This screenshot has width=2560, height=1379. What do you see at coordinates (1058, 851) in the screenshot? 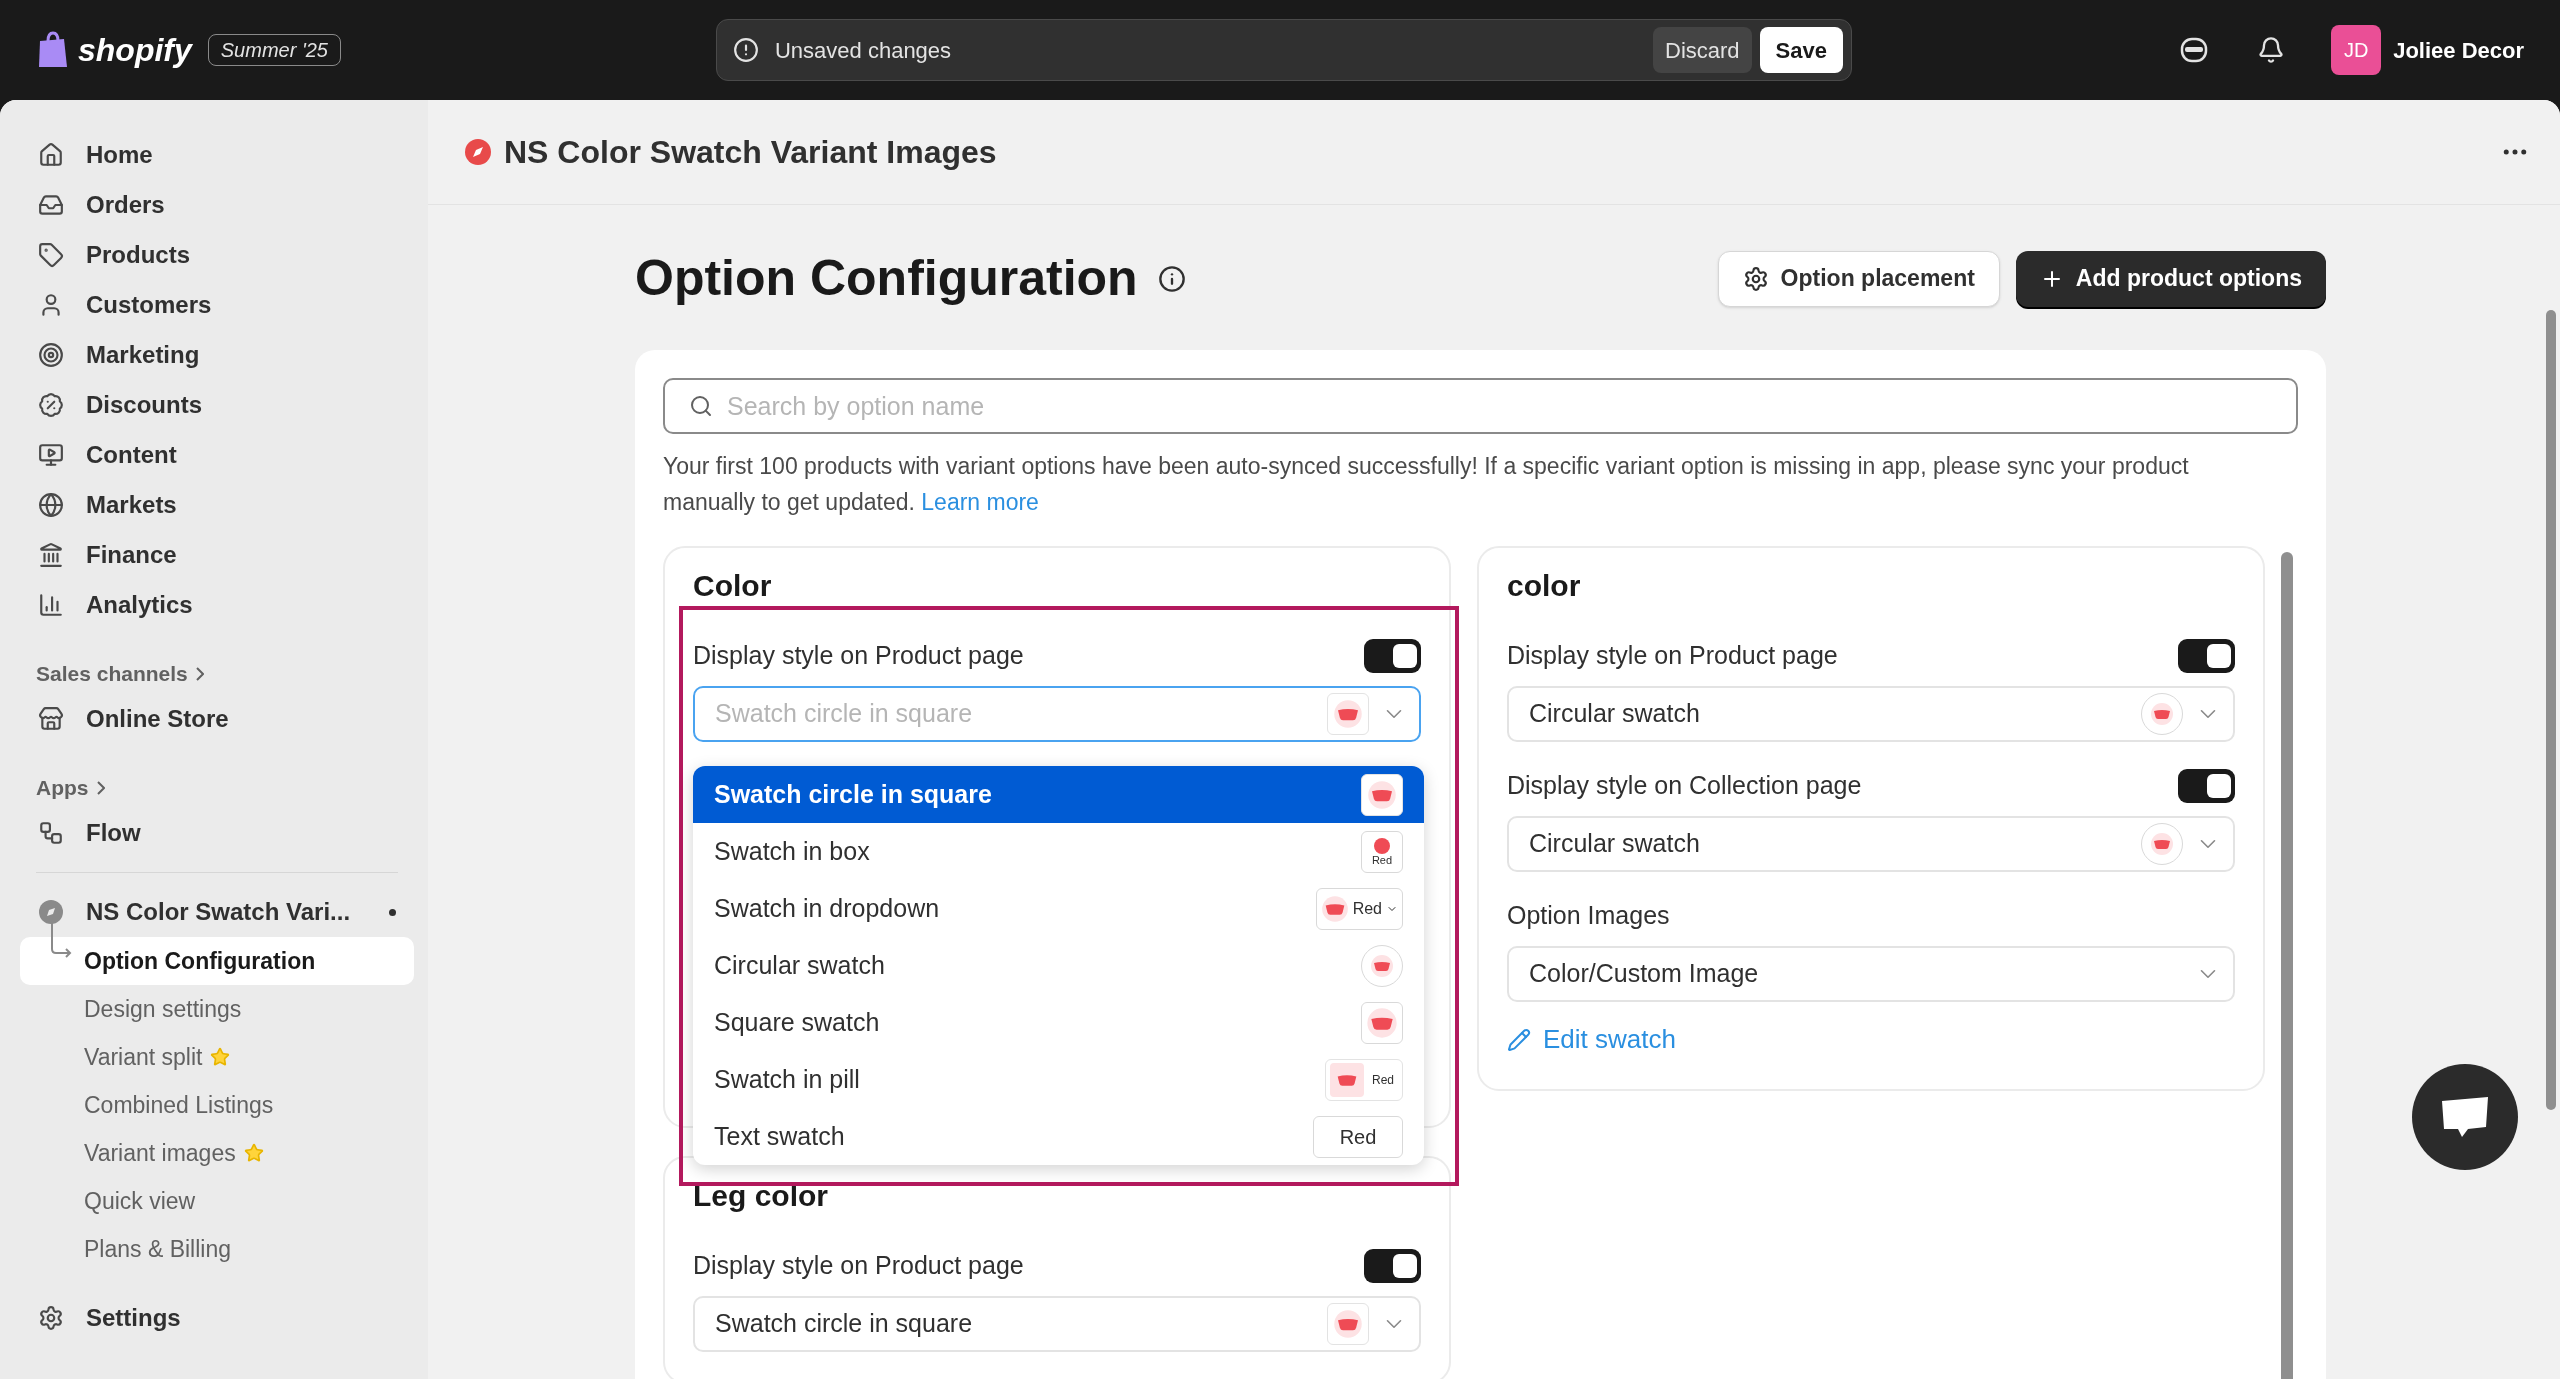
I see `dropdown-option: Swatch in box Red` at bounding box center [1058, 851].